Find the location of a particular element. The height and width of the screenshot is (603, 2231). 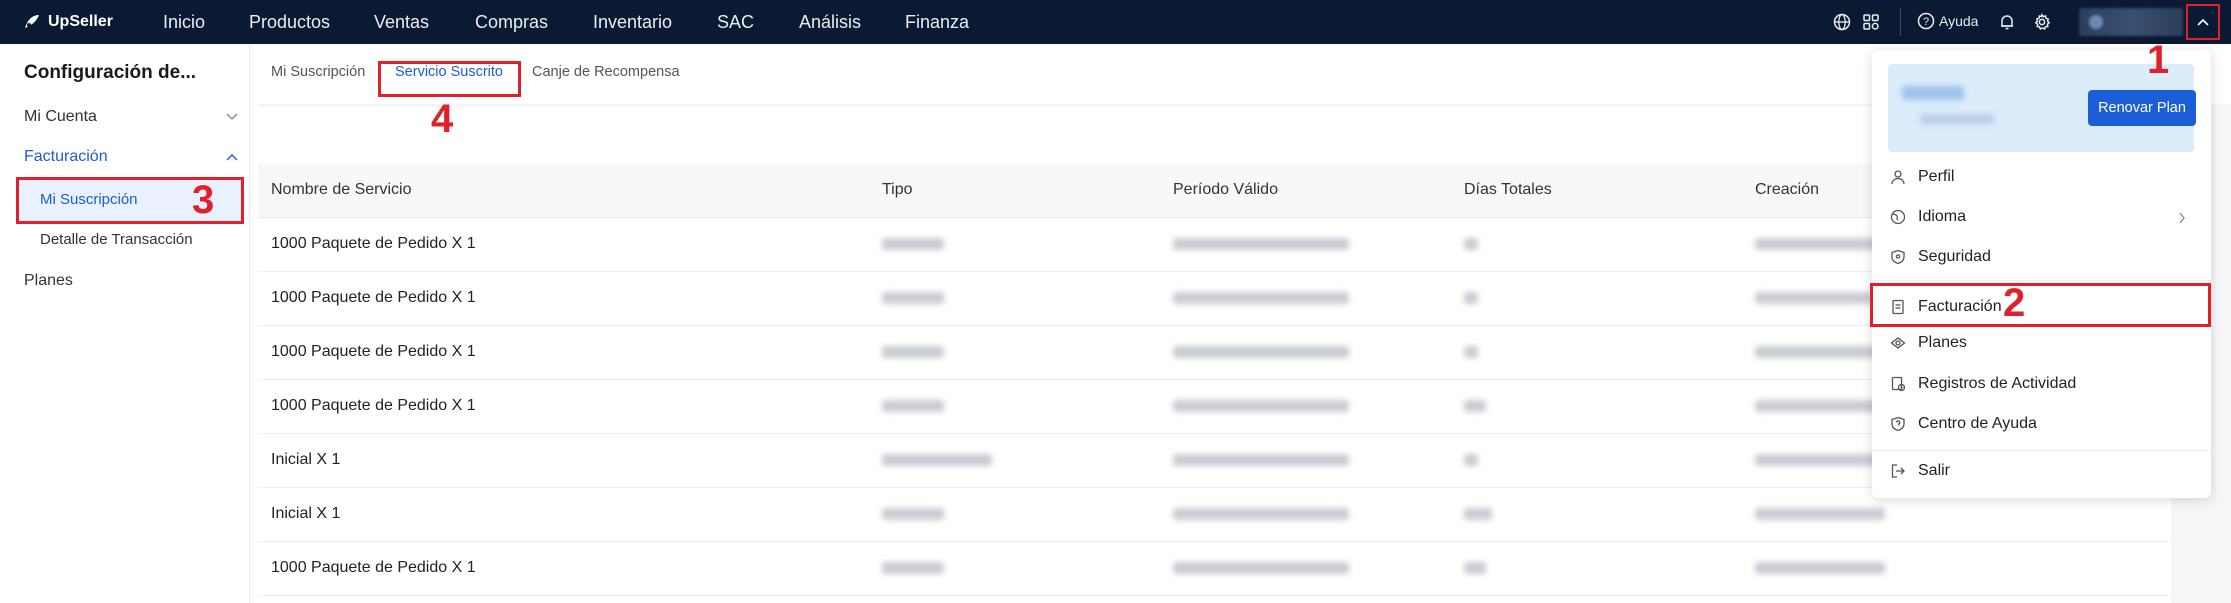

user-account is located at coordinates (2131, 22).